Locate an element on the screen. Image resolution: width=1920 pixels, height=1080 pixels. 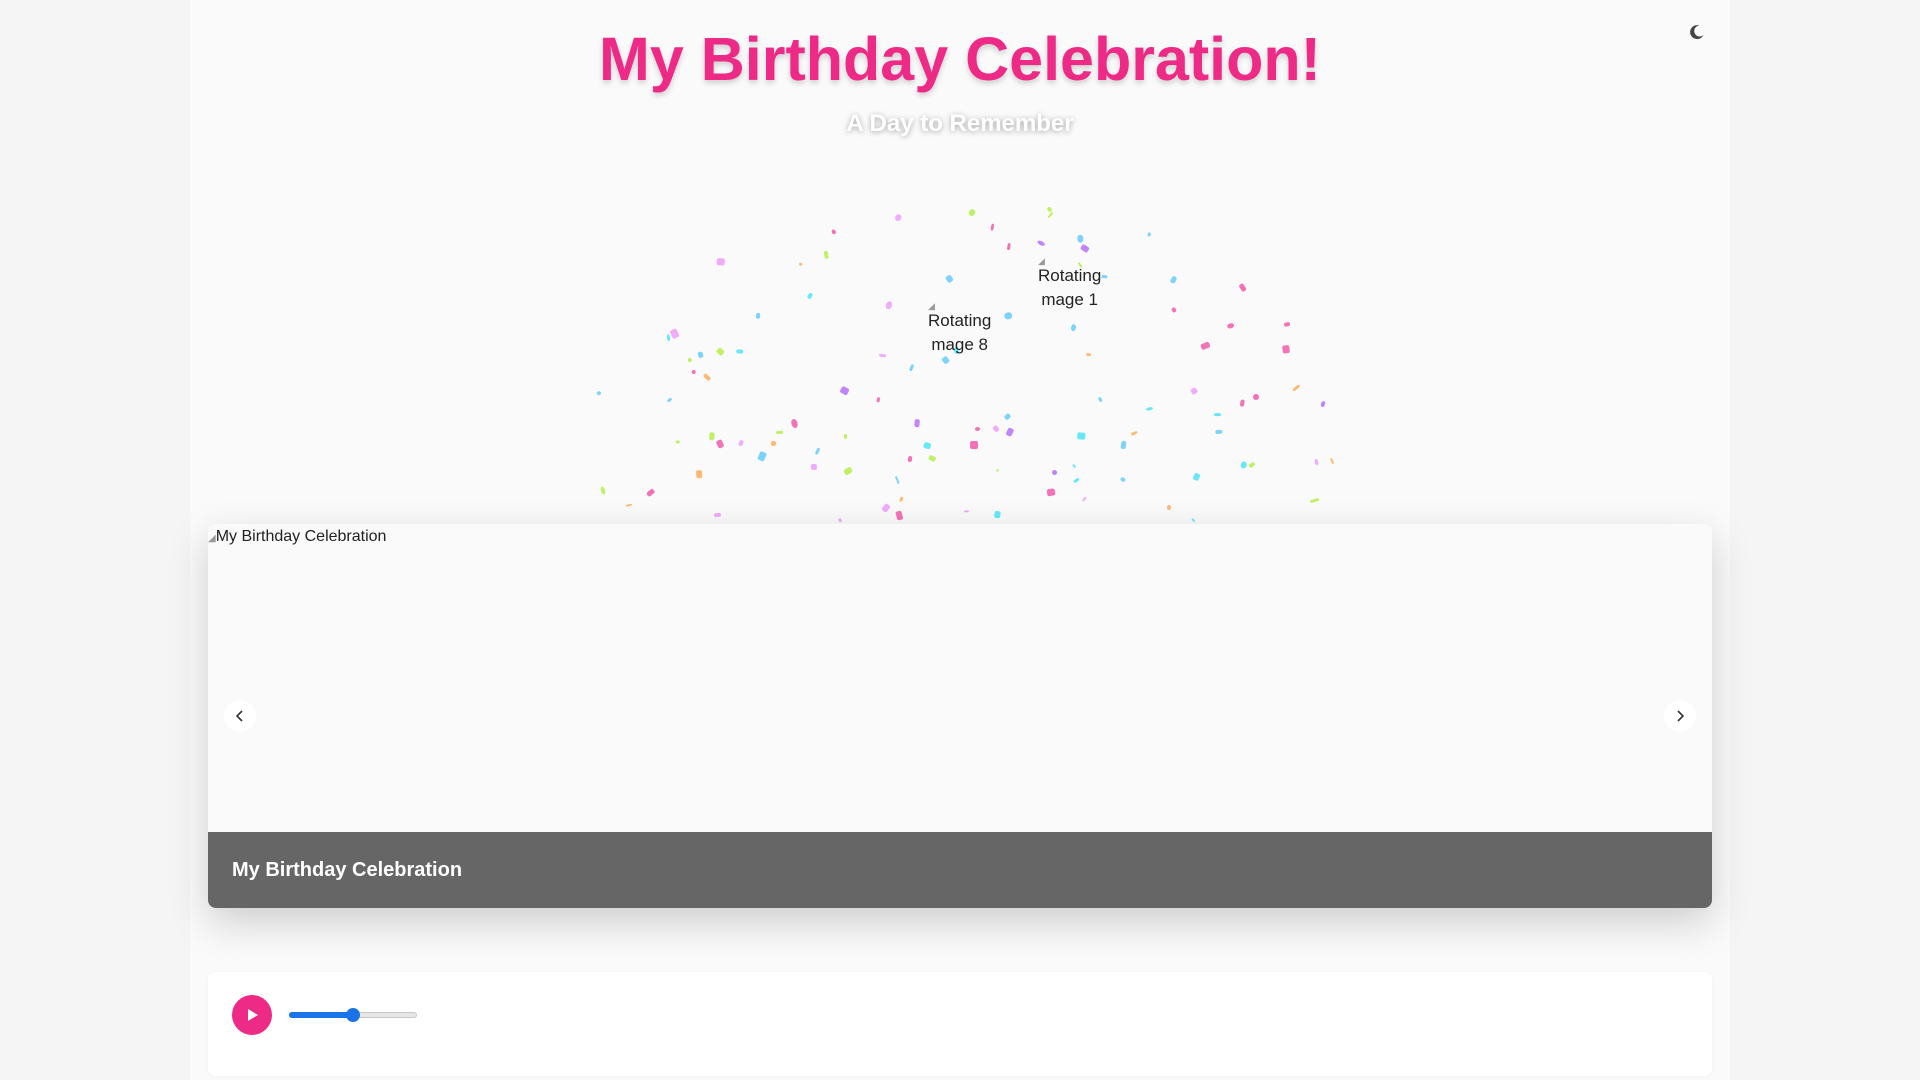
carousel-next-button is located at coordinates (1680, 716).